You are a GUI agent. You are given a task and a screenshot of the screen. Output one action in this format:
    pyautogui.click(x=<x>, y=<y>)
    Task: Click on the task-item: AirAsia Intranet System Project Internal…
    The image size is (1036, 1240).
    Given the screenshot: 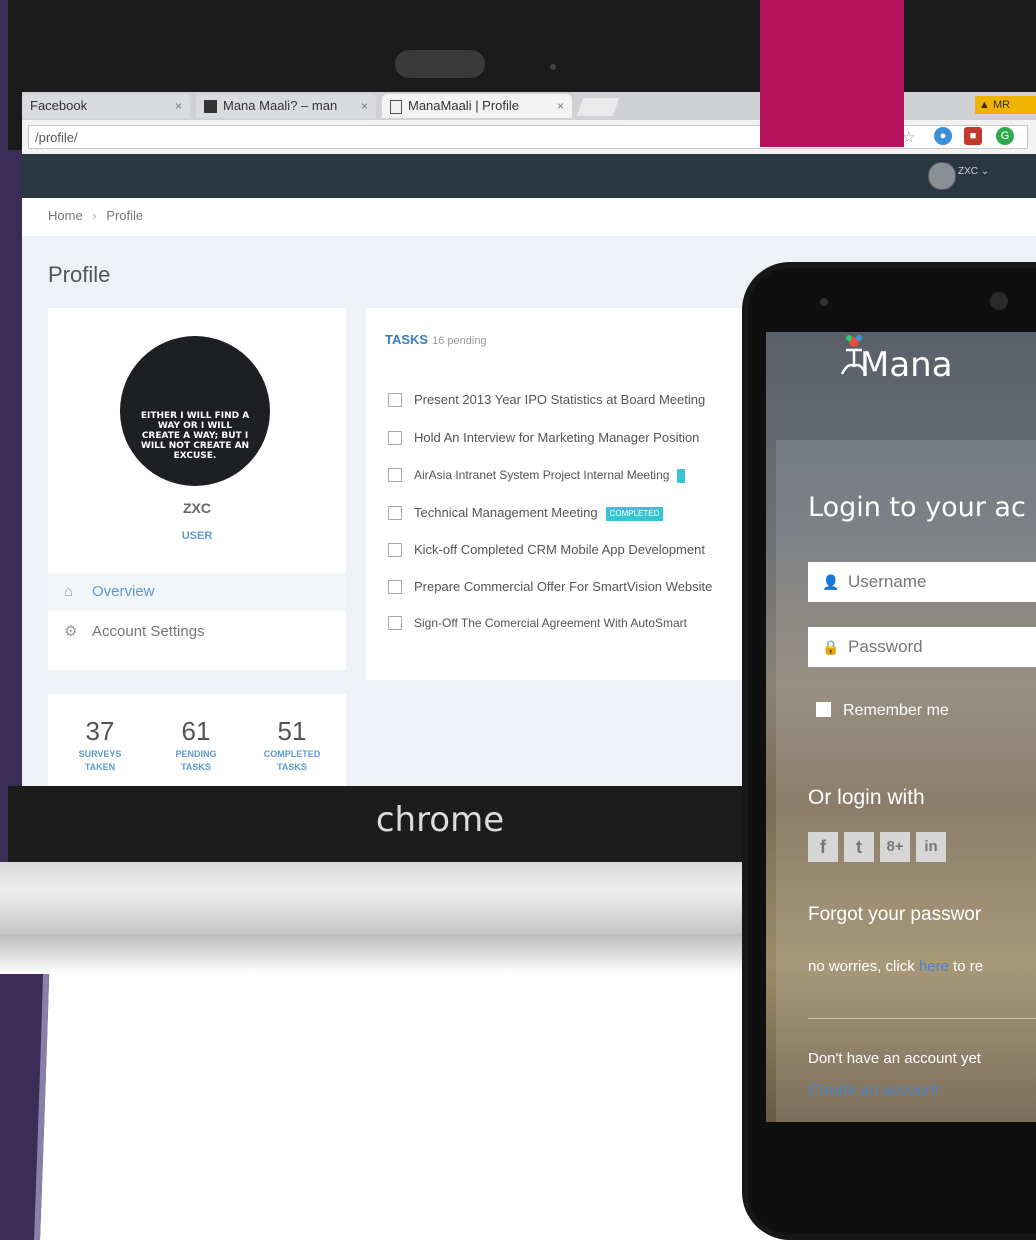 What is the action you would take?
    pyautogui.click(x=564, y=475)
    